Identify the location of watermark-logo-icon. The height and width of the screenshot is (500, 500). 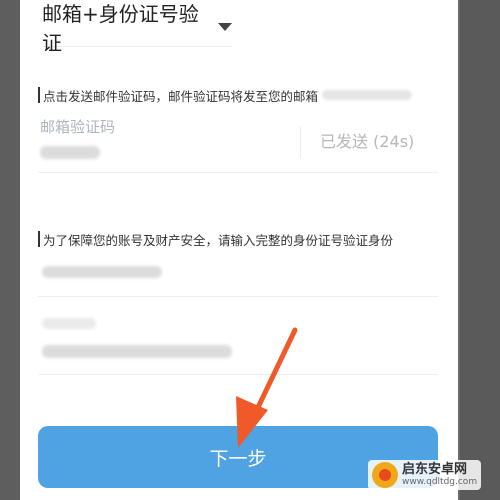
(385, 475).